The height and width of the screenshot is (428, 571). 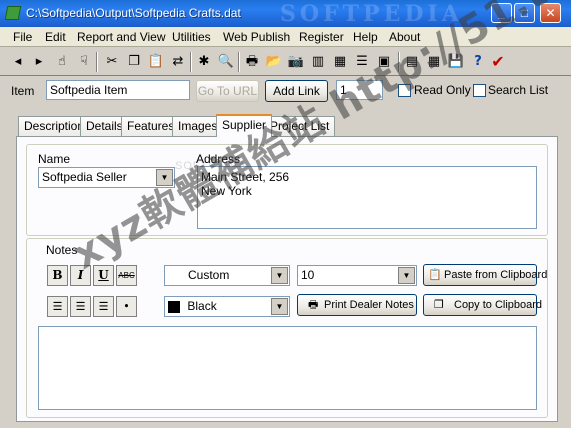 What do you see at coordinates (274, 62) in the screenshot?
I see `open-icon: 📂` at bounding box center [274, 62].